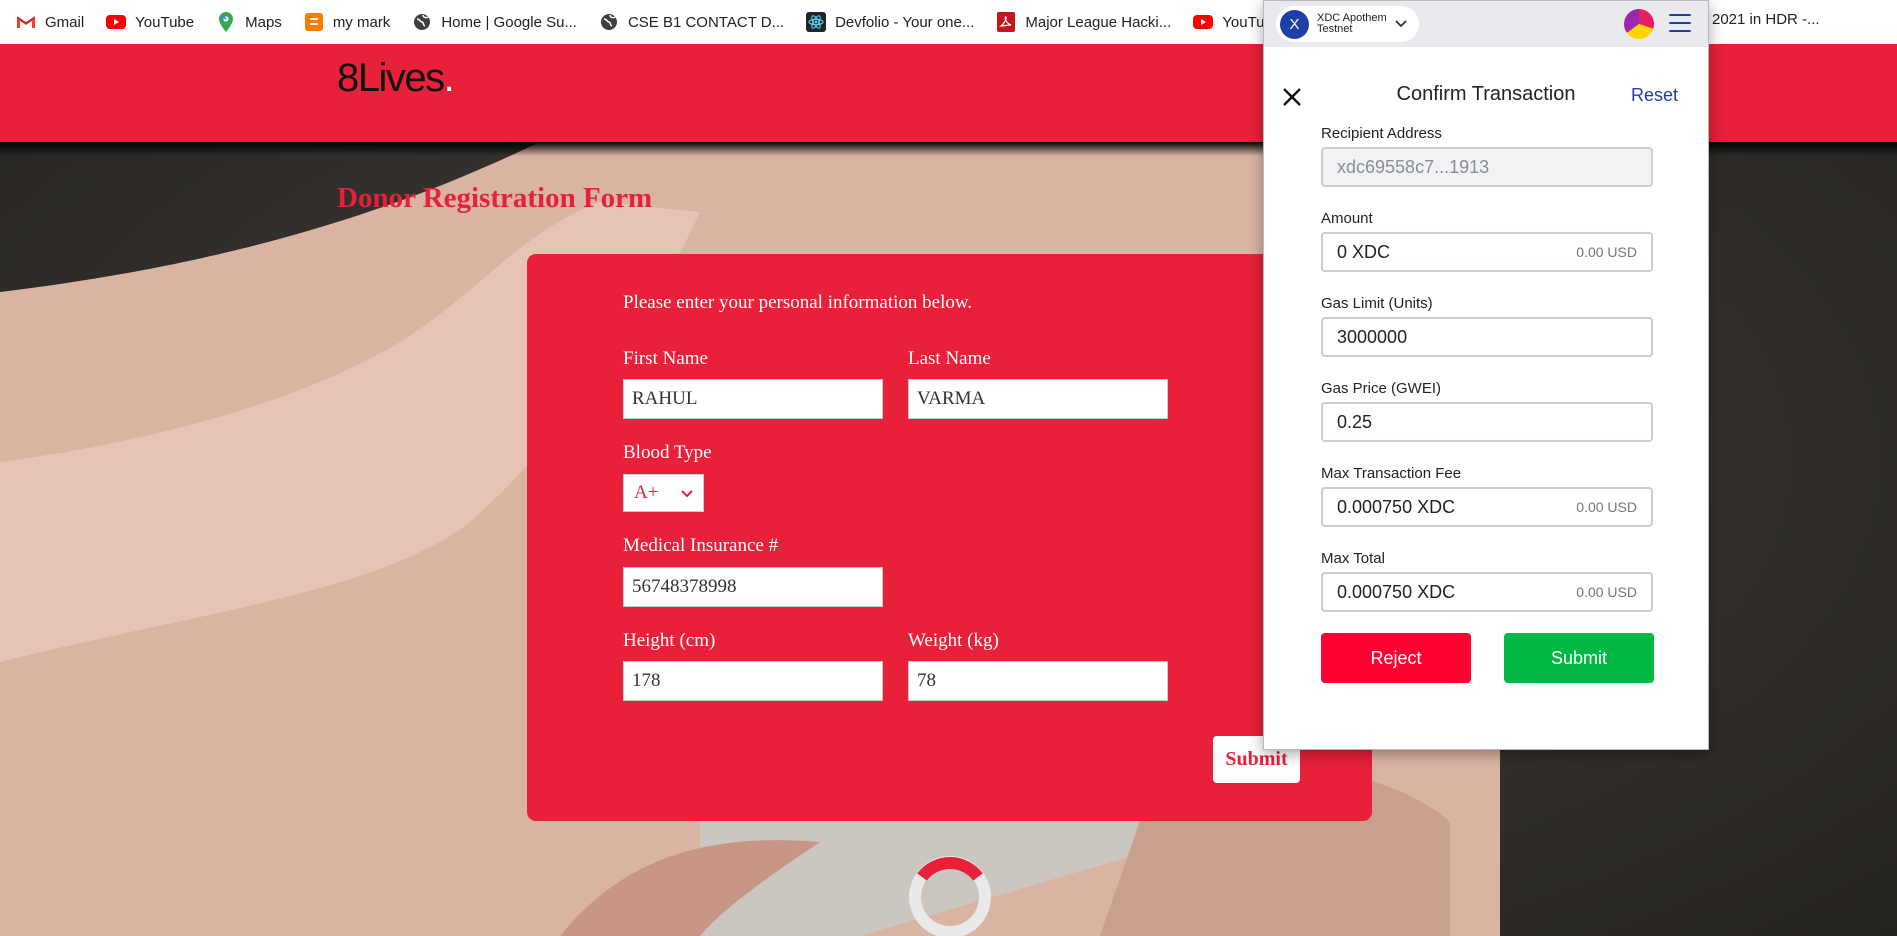  Describe the element at coordinates (665, 358) in the screenshot. I see `first-name-label: First Name` at that location.